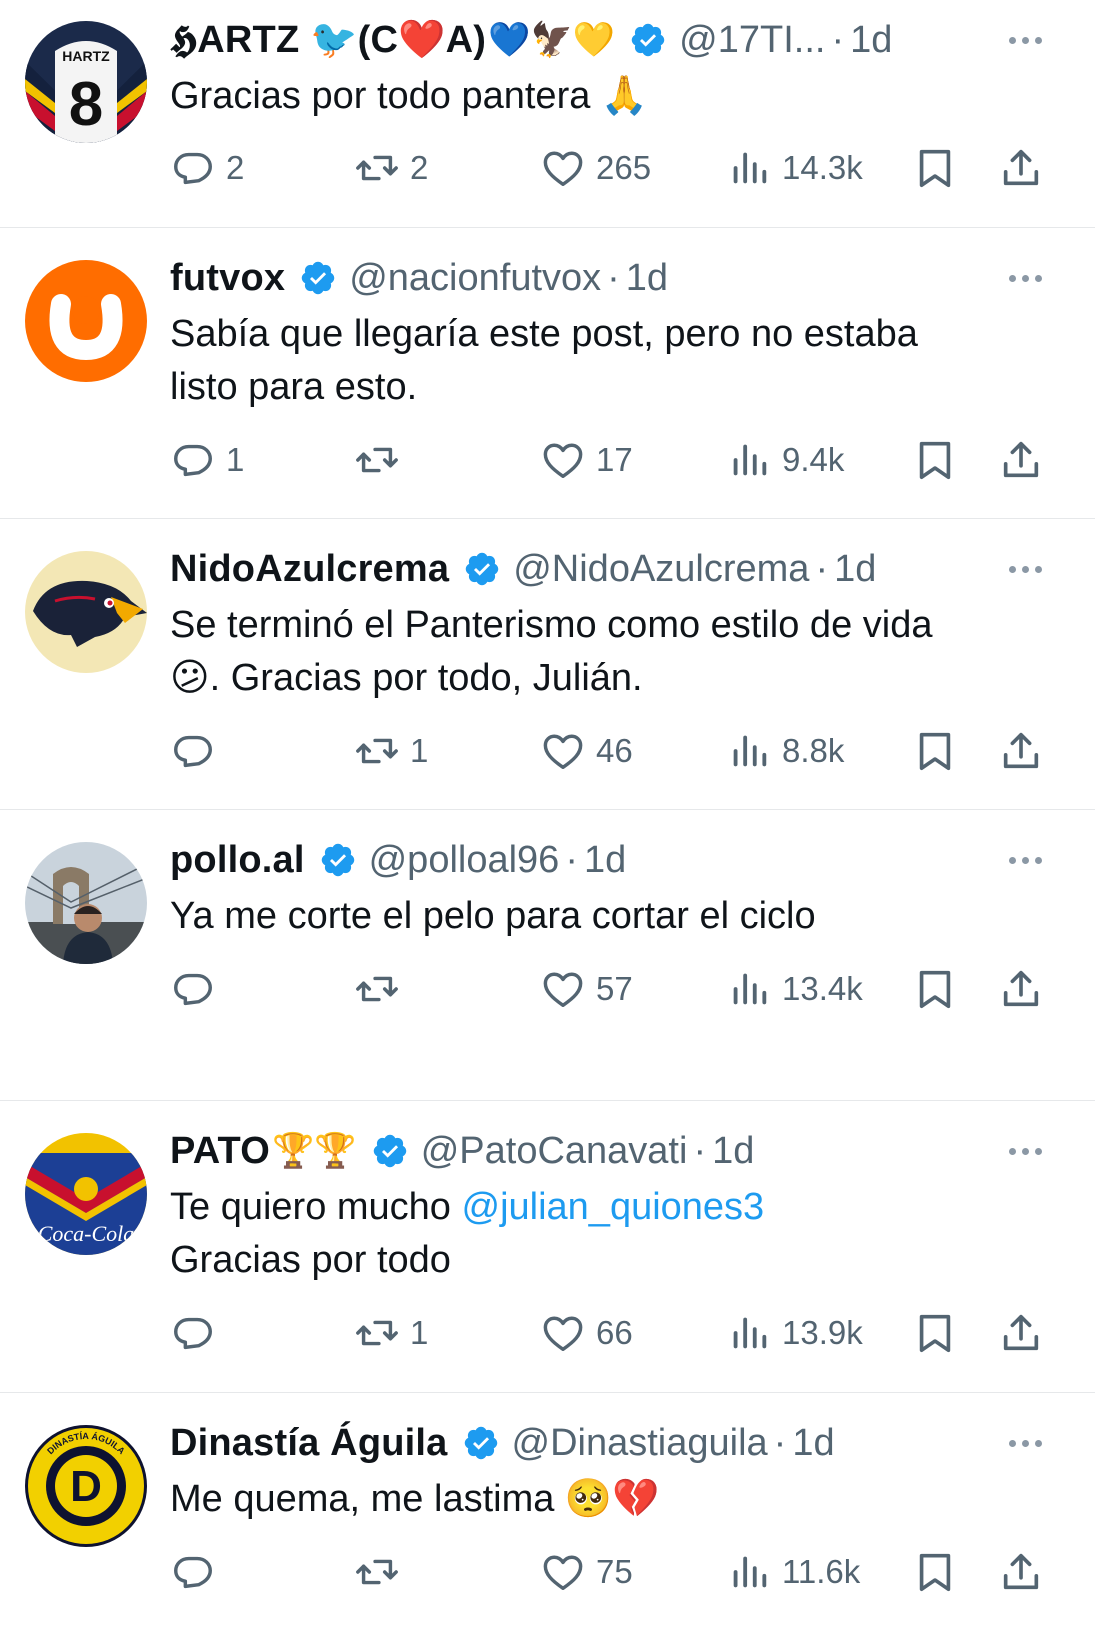 This screenshot has height=1650, width=1095. Describe the element at coordinates (316, 1207) in the screenshot. I see `tweet-text-start: Te quiero mucho` at that location.